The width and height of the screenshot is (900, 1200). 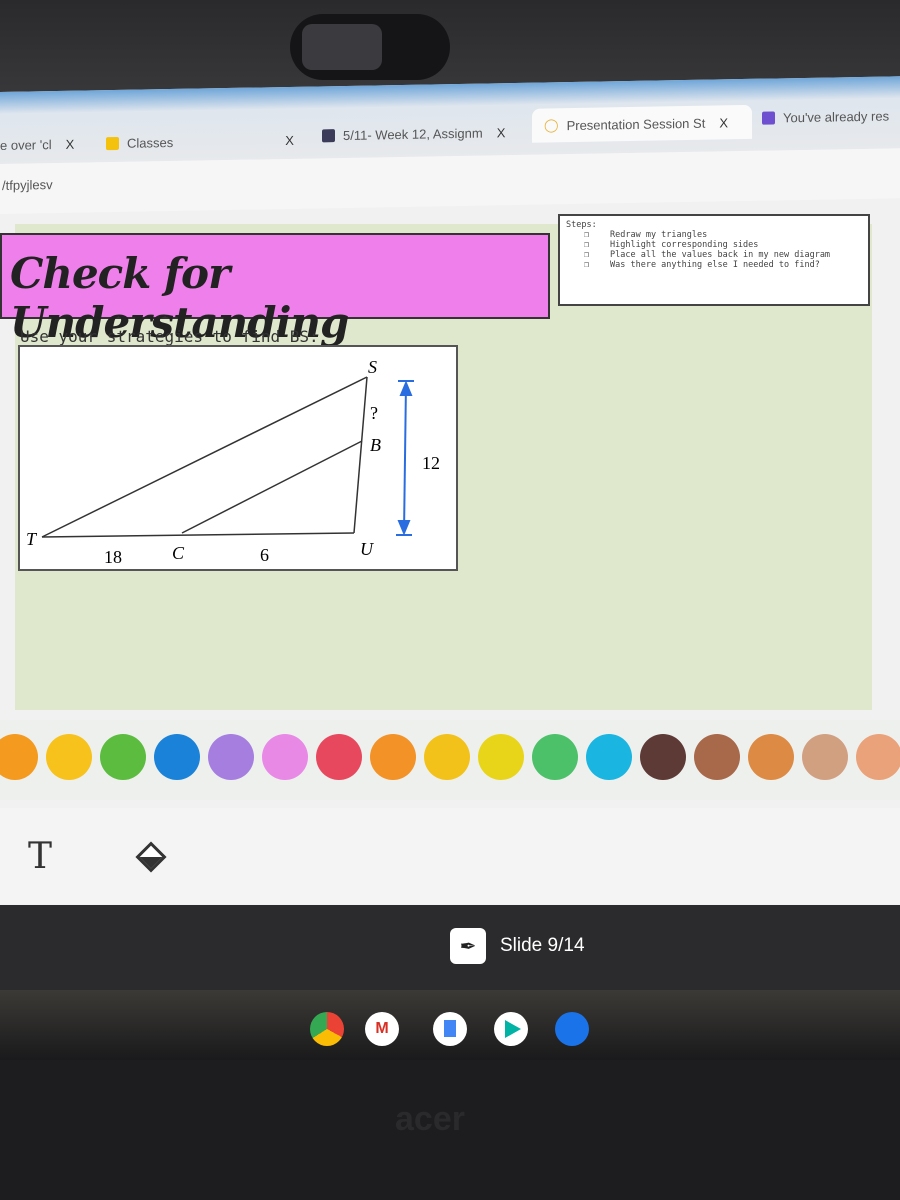 I want to click on tab-label: Presentation Session St, so click(x=636, y=124).